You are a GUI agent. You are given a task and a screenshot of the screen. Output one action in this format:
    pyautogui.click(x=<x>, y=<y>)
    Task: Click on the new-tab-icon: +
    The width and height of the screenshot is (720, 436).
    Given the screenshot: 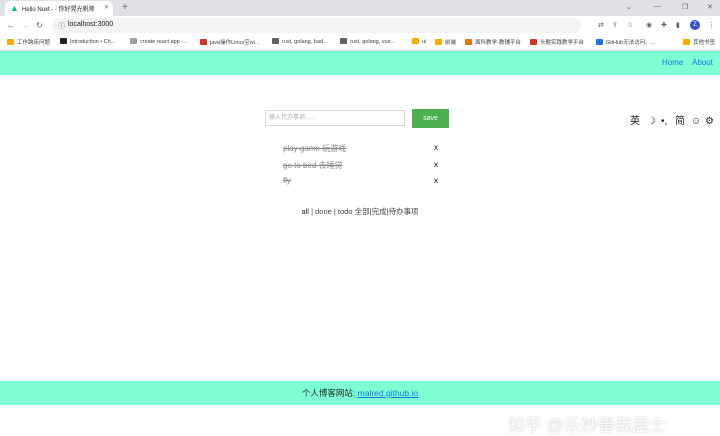 What is the action you would take?
    pyautogui.click(x=125, y=8)
    